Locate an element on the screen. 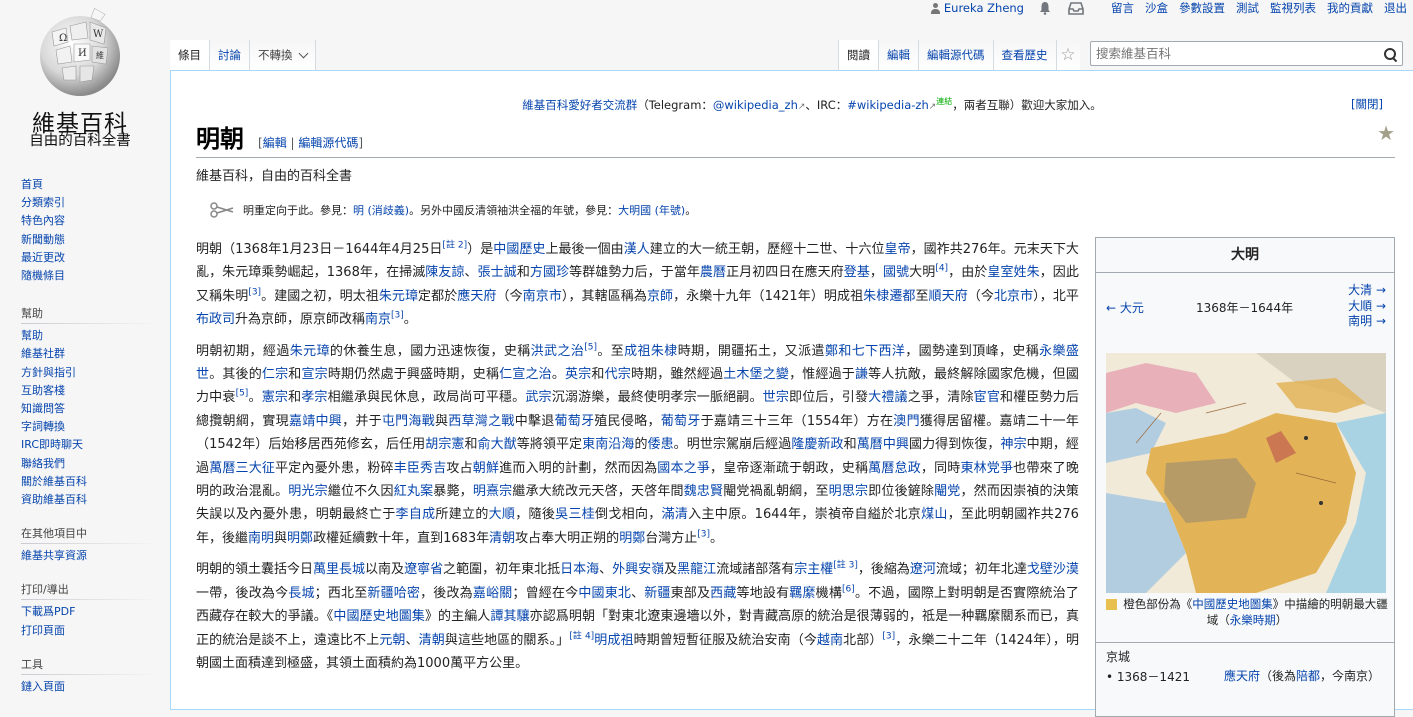 This screenshot has height=717, width=1413. article-link: 大順 is located at coordinates (502, 514).